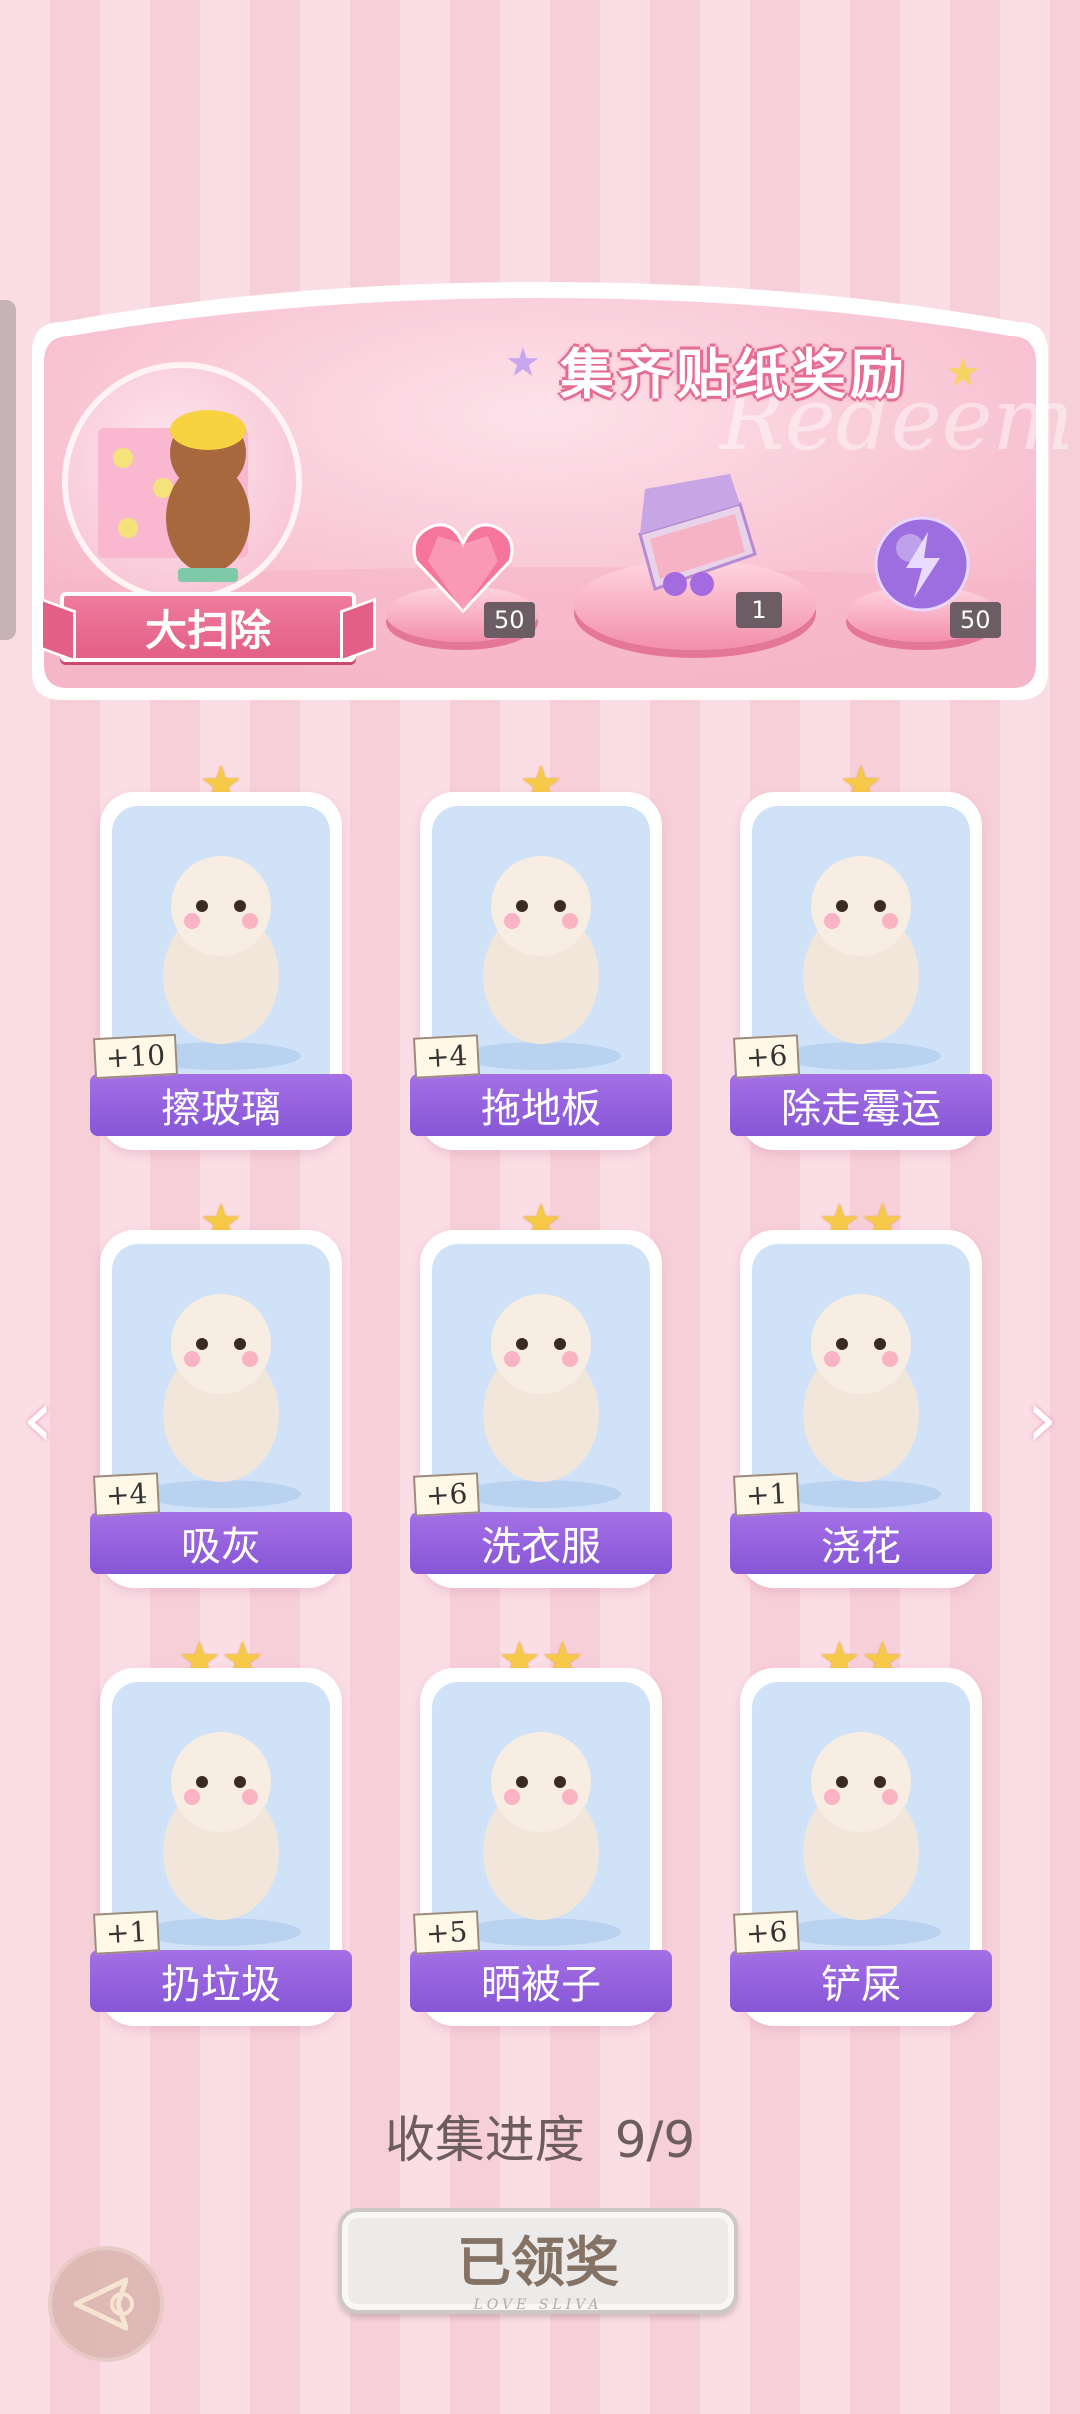 Image resolution: width=1080 pixels, height=2414 pixels. What do you see at coordinates (861, 1393) in the screenshot?
I see `task-card: ★★ 浇花 +1` at bounding box center [861, 1393].